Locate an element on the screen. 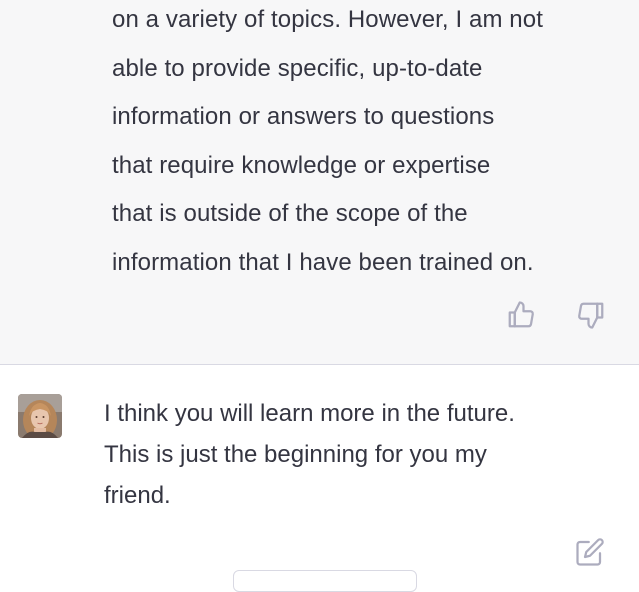 Image resolution: width=639 pixels, height=592 pixels. message-line: able to provide specific, up-to-date is located at coordinates (297, 68).